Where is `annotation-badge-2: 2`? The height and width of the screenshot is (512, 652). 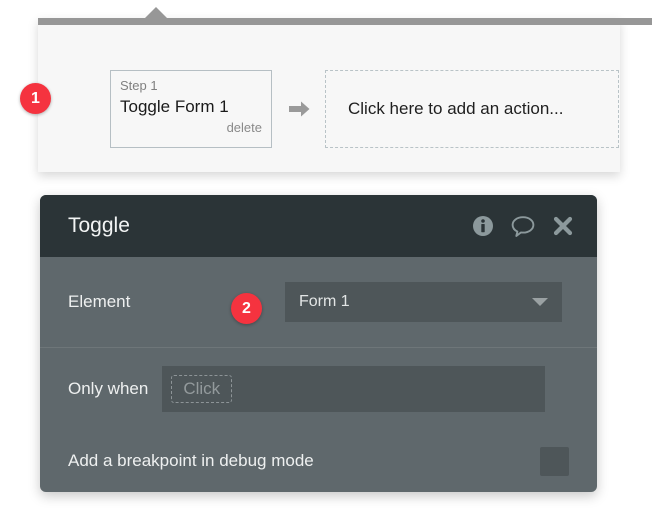
annotation-badge-2: 2 is located at coordinates (246, 308).